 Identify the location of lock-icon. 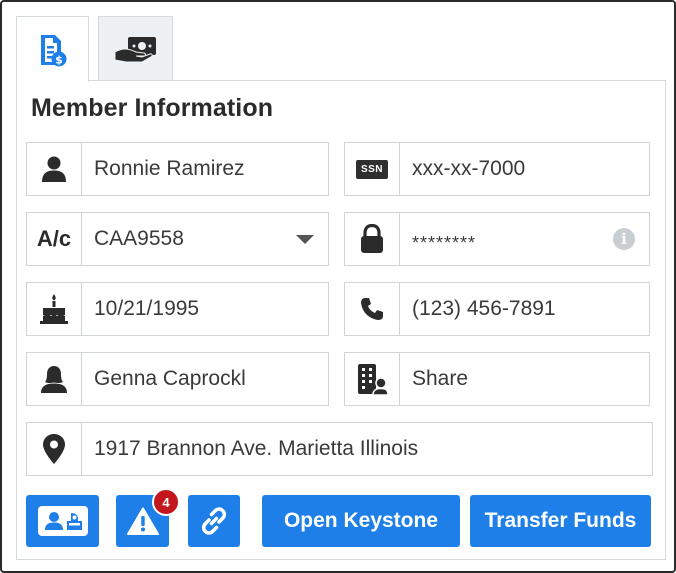
(372, 239).